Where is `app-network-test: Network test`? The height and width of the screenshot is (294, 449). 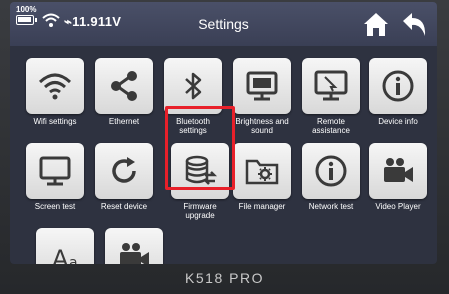 app-network-test: Network test is located at coordinates (331, 177).